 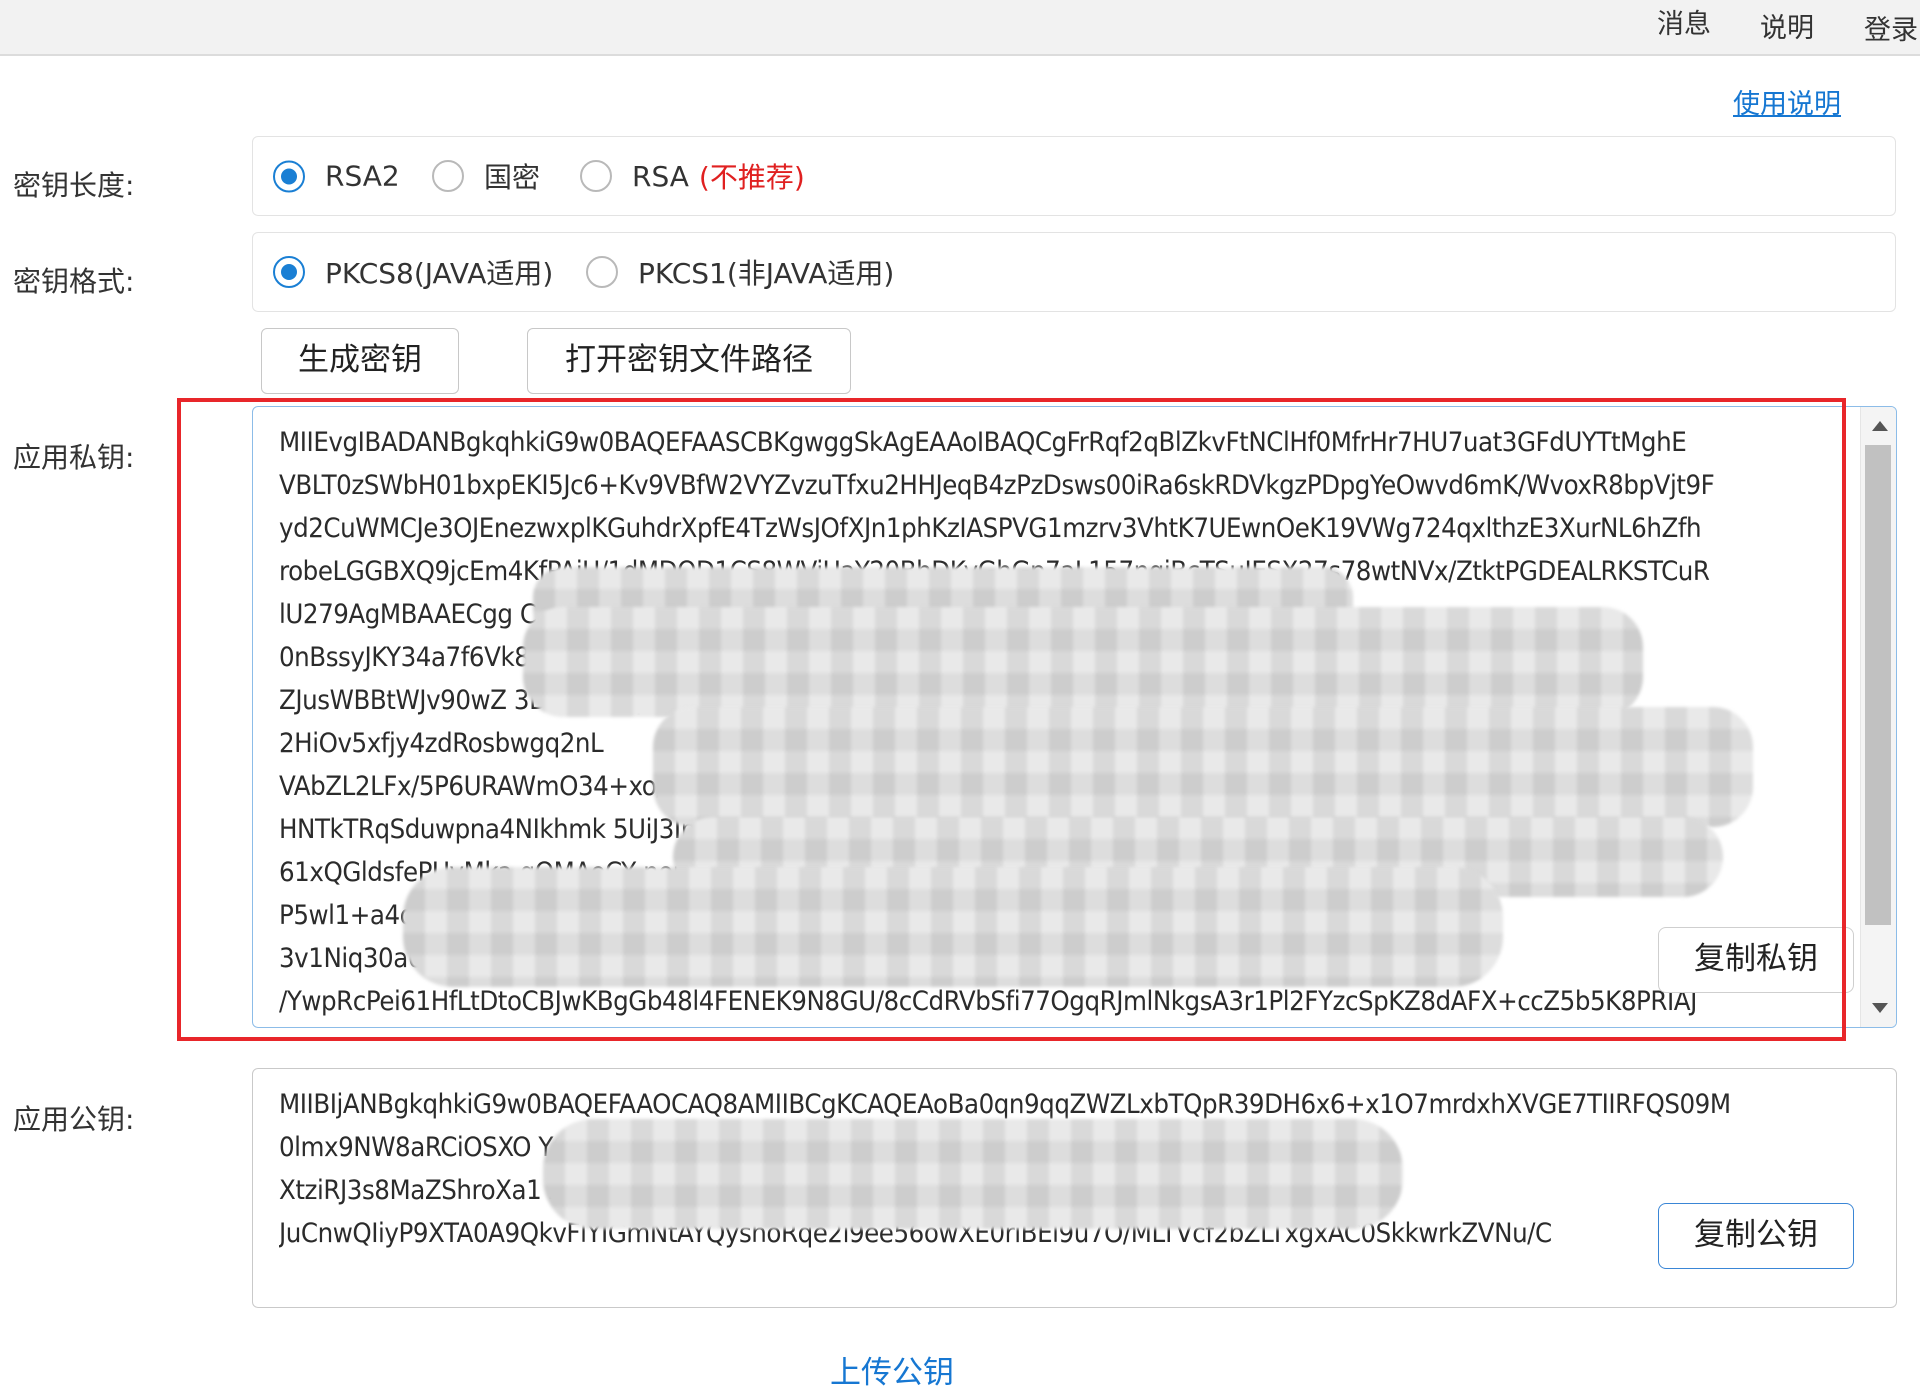 I want to click on private-key-scrollbar, so click(x=1878, y=717).